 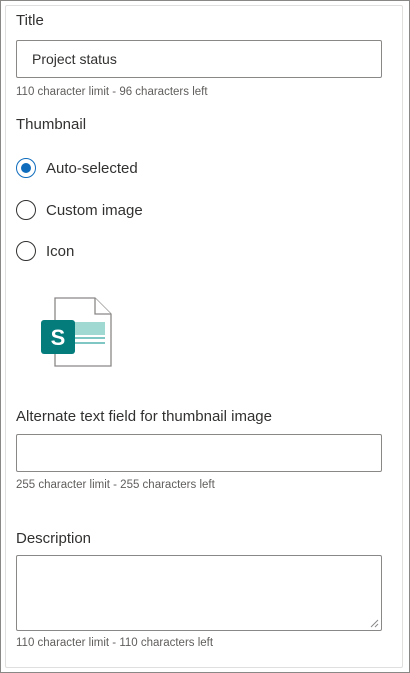 I want to click on title-char-count: 110 character limit - 96 characters left, so click(x=112, y=92).